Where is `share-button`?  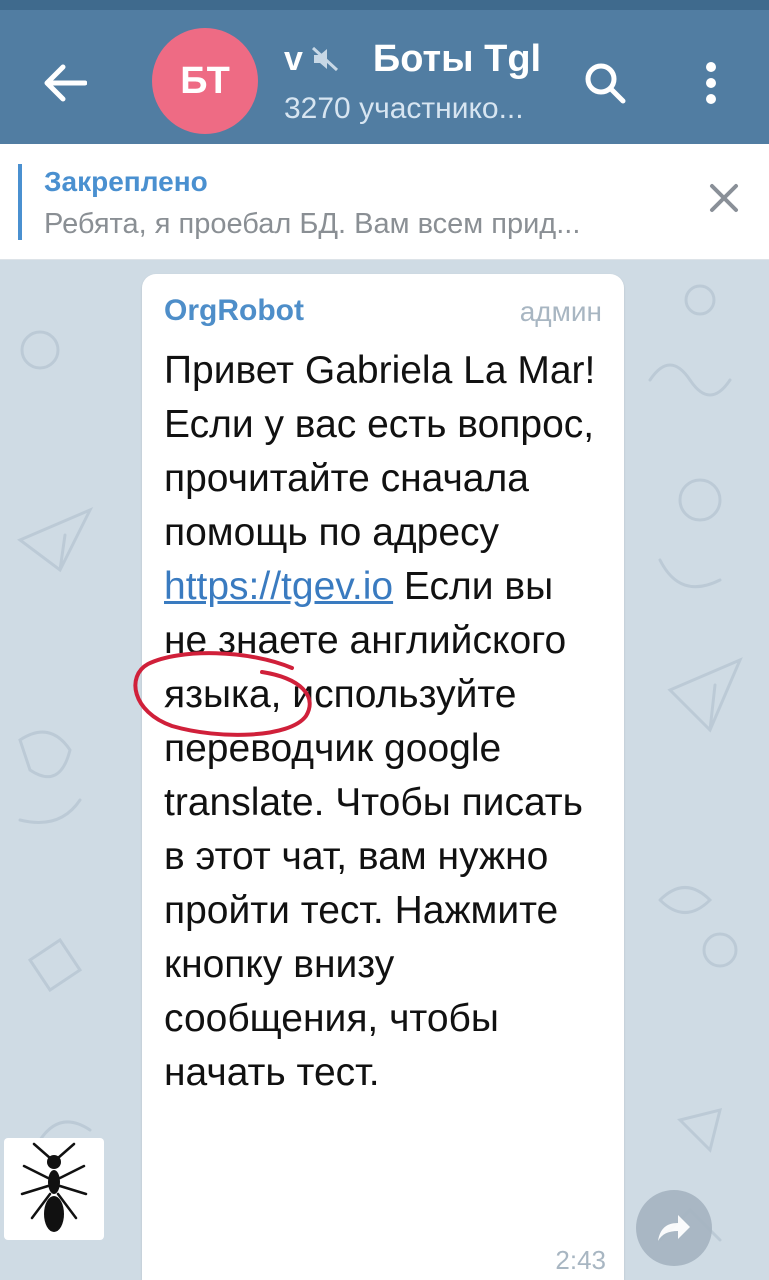
share-button is located at coordinates (674, 1228).